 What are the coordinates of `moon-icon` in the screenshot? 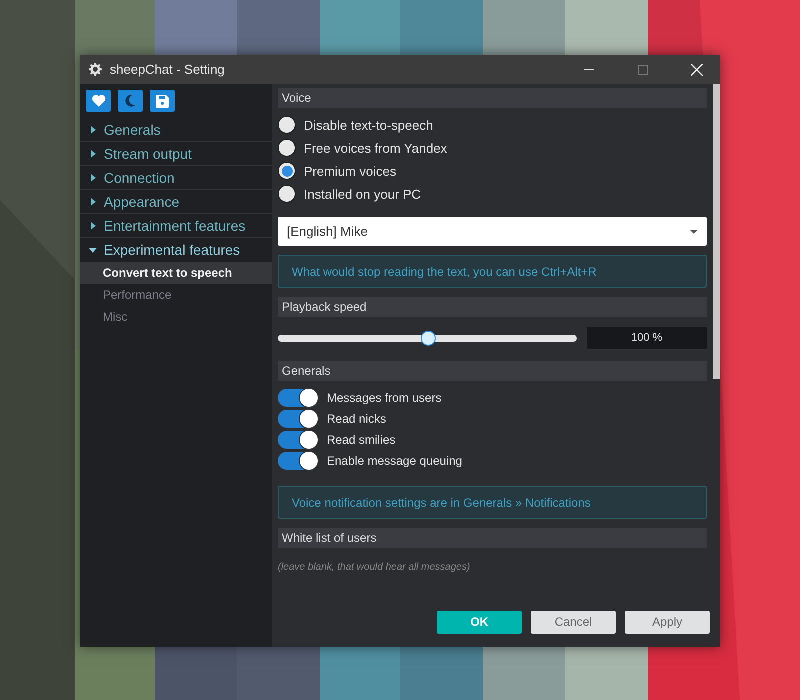 It's located at (130, 101).